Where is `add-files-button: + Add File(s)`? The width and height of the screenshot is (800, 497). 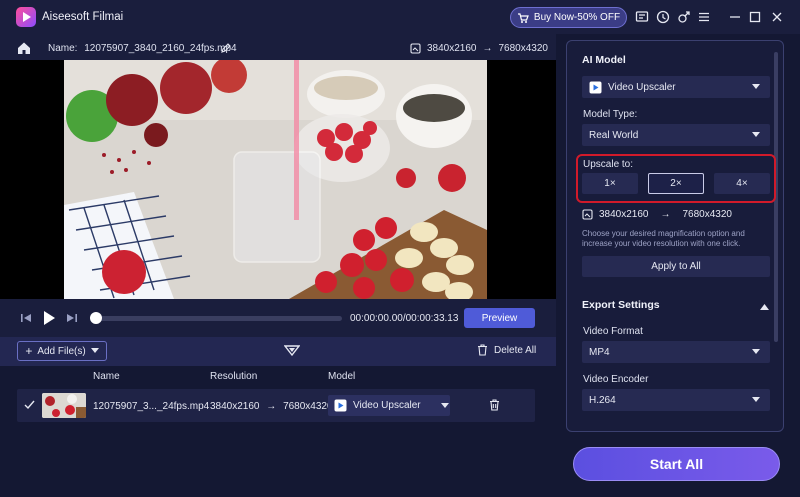
add-files-button: + Add File(s) is located at coordinates (62, 351).